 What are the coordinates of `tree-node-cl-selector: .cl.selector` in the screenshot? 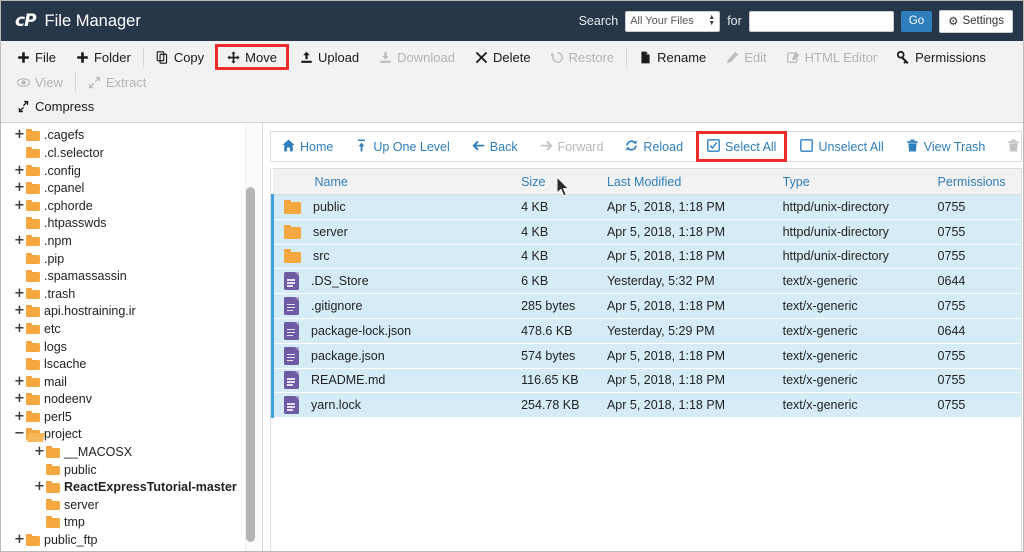 It's located at (133, 153).